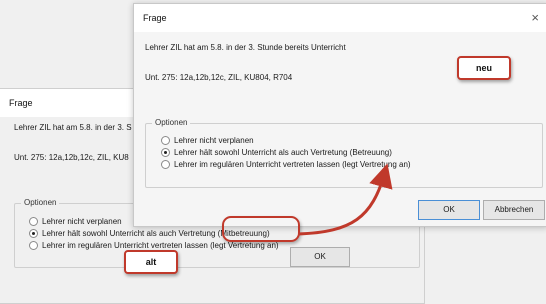 This screenshot has height=304, width=546. Describe the element at coordinates (151, 262) in the screenshot. I see `old-version-tag: alt` at that location.